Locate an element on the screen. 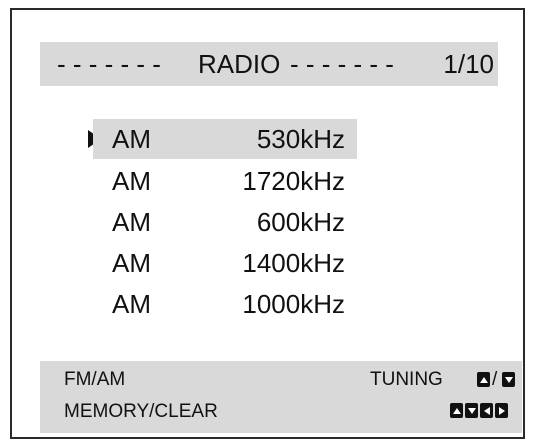 Image resolution: width=535 pixels, height=447 pixels. preset-row: AM 1000kHz is located at coordinates (225, 304).